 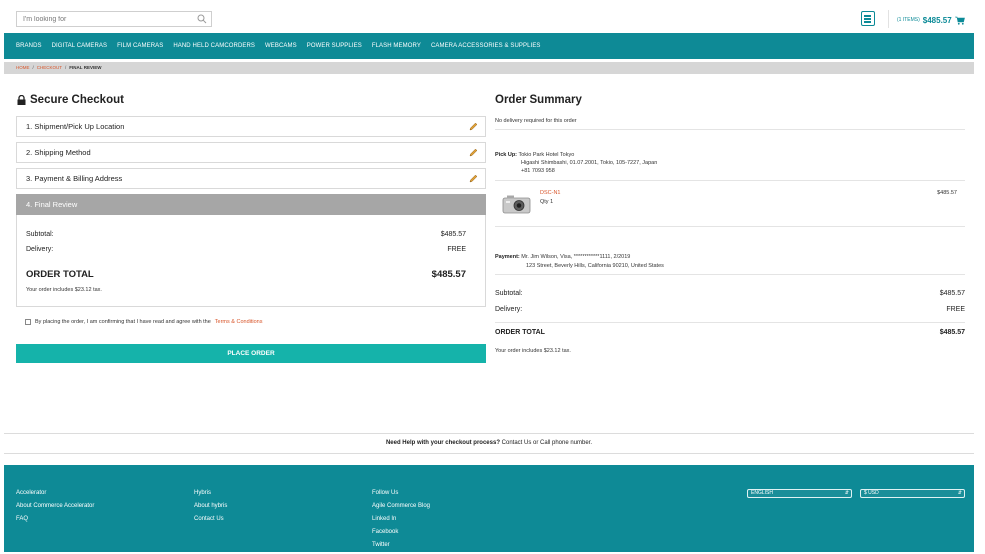 I want to click on terms-link: Terms & Conditions, so click(x=239, y=322).